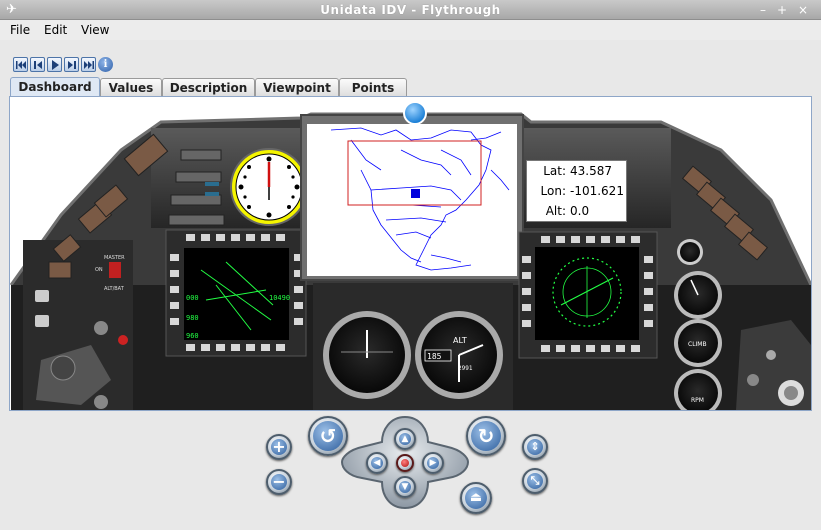 Image resolution: width=821 pixels, height=530 pixels. Describe the element at coordinates (434, 356) in the screenshot. I see `altimeter-digits: 185` at that location.